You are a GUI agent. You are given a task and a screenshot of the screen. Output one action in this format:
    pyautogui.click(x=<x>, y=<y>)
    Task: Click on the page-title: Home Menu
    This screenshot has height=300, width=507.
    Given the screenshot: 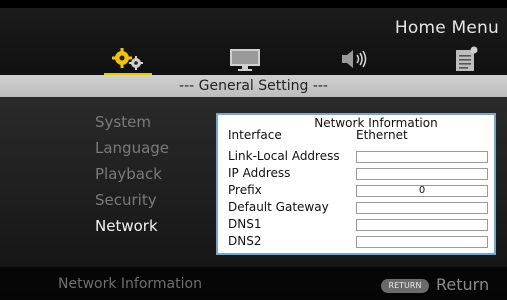 What is the action you would take?
    pyautogui.click(x=446, y=28)
    